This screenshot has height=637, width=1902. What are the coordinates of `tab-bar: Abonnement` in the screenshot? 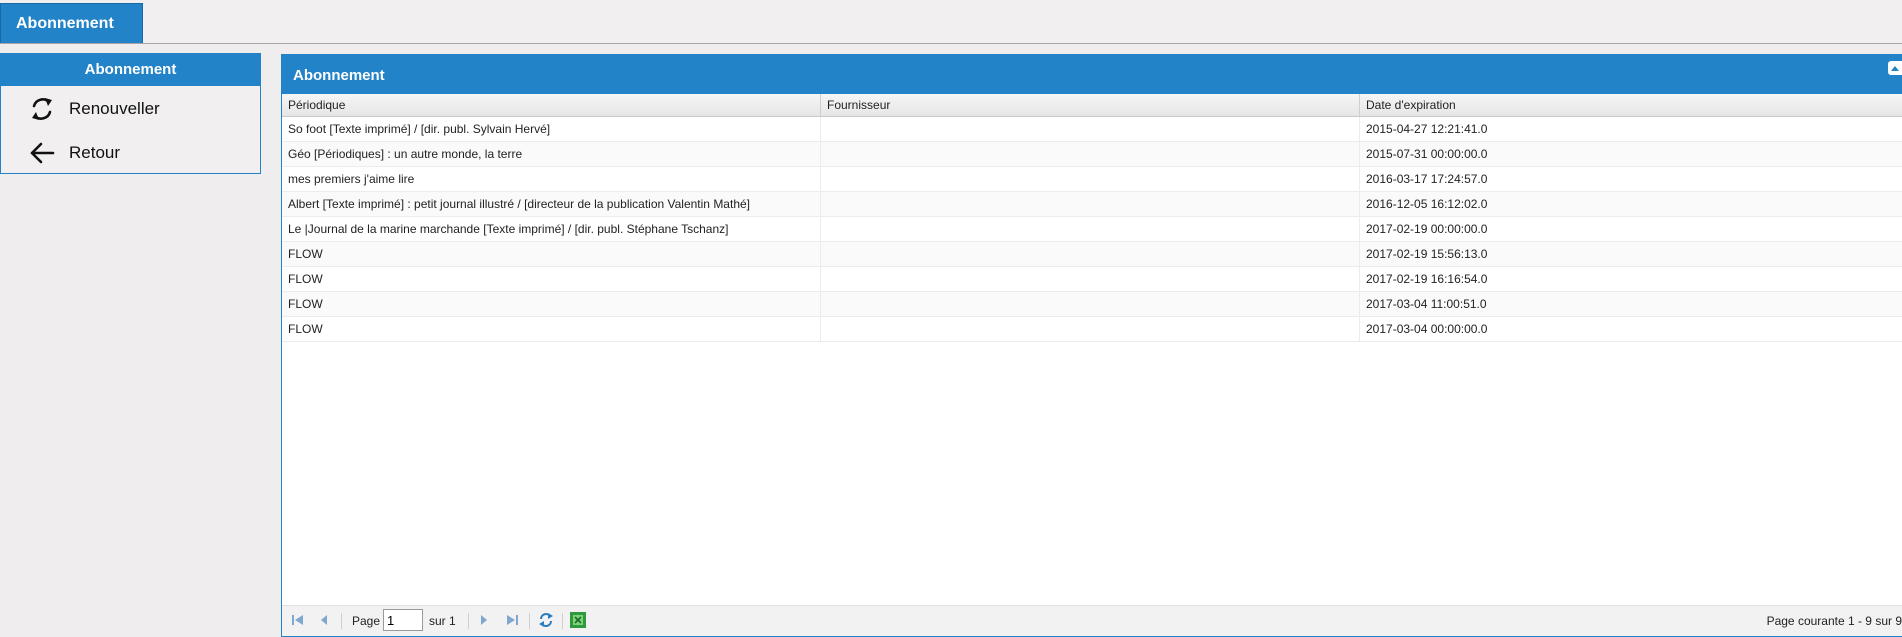 It's located at (951, 22).